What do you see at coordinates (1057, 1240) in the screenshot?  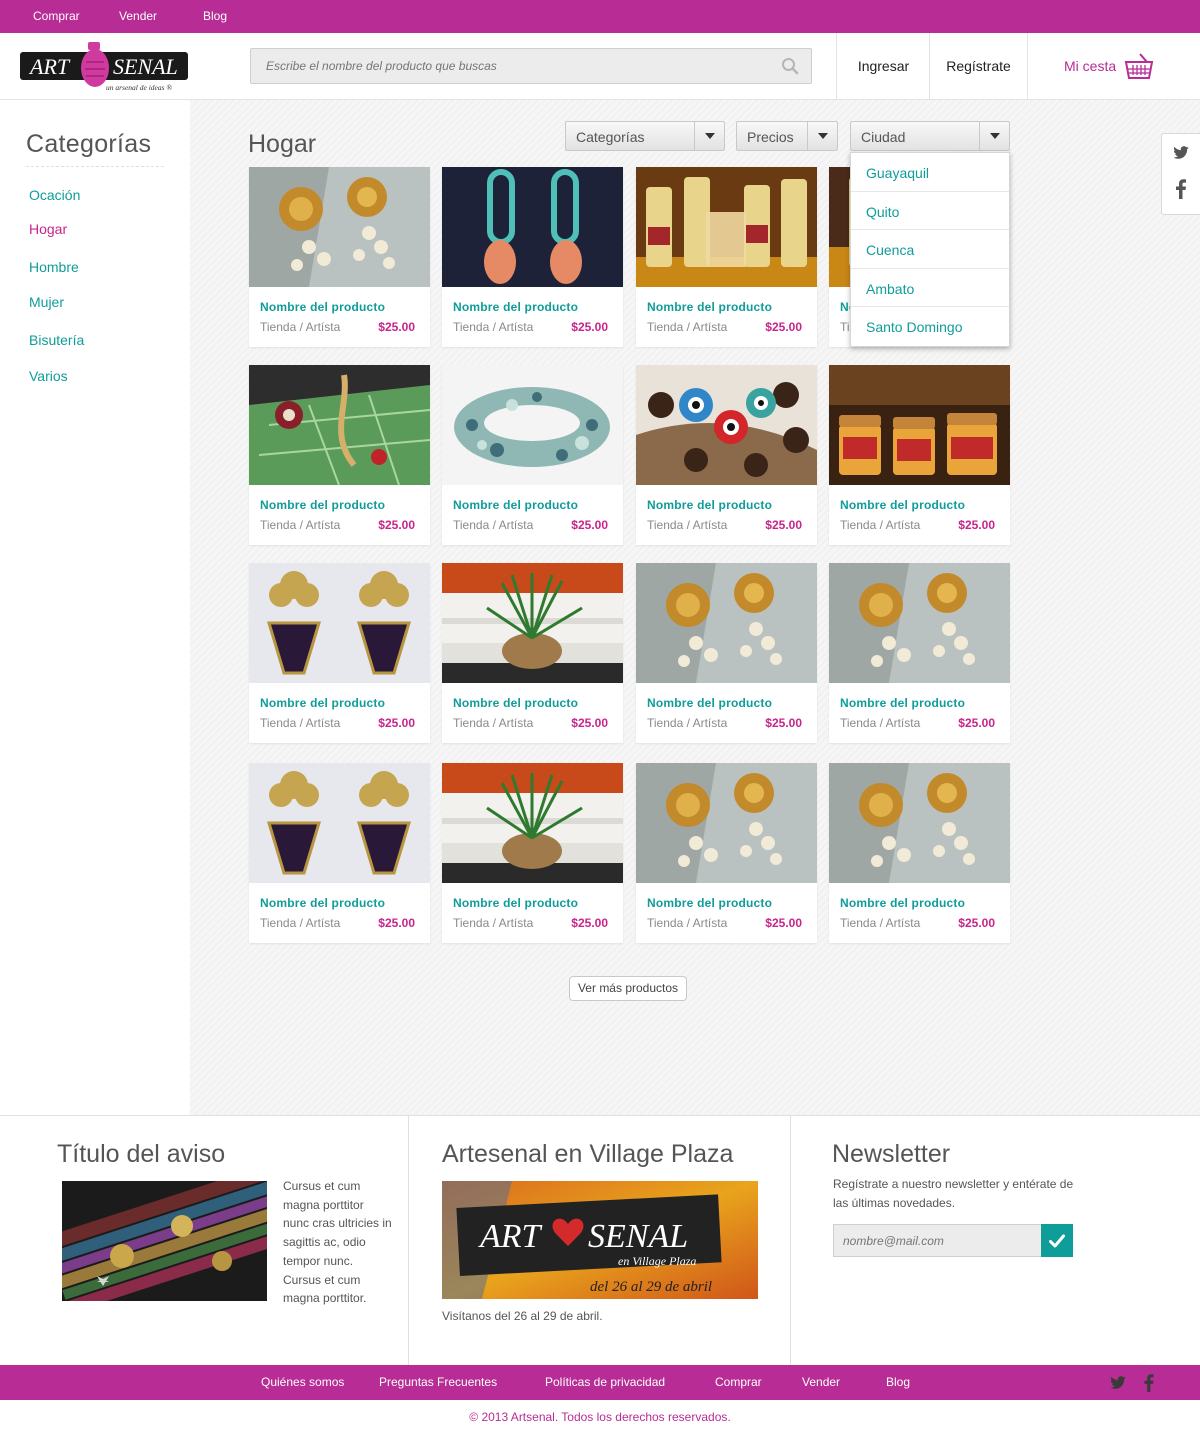 I see `newsletter-submit-button` at bounding box center [1057, 1240].